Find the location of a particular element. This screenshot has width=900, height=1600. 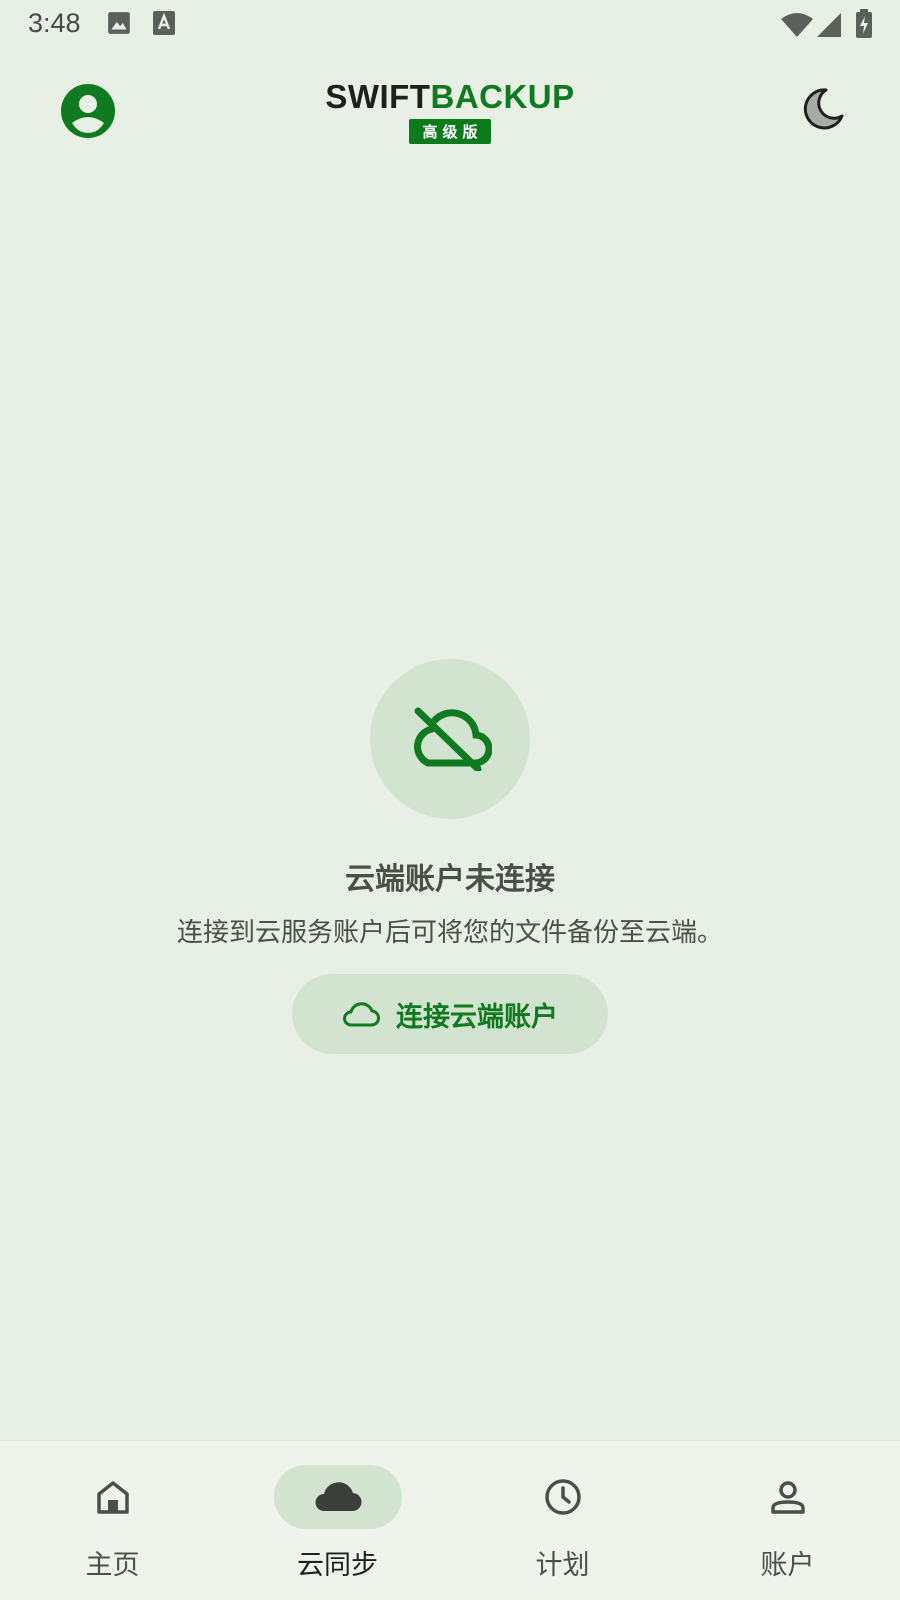

cloud-off-circle is located at coordinates (450, 739).